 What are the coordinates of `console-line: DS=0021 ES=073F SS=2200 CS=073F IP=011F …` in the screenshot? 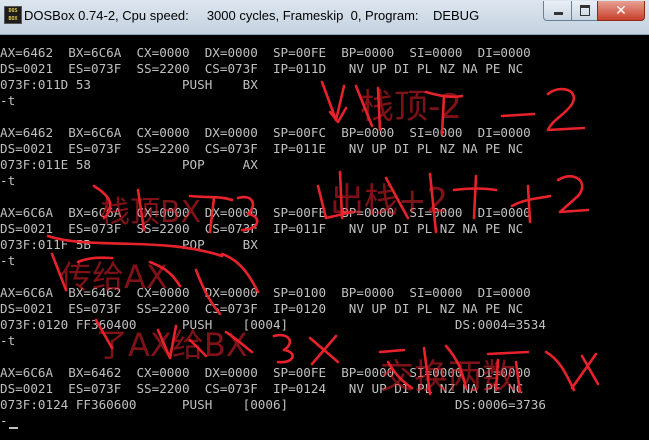 It's located at (262, 228).